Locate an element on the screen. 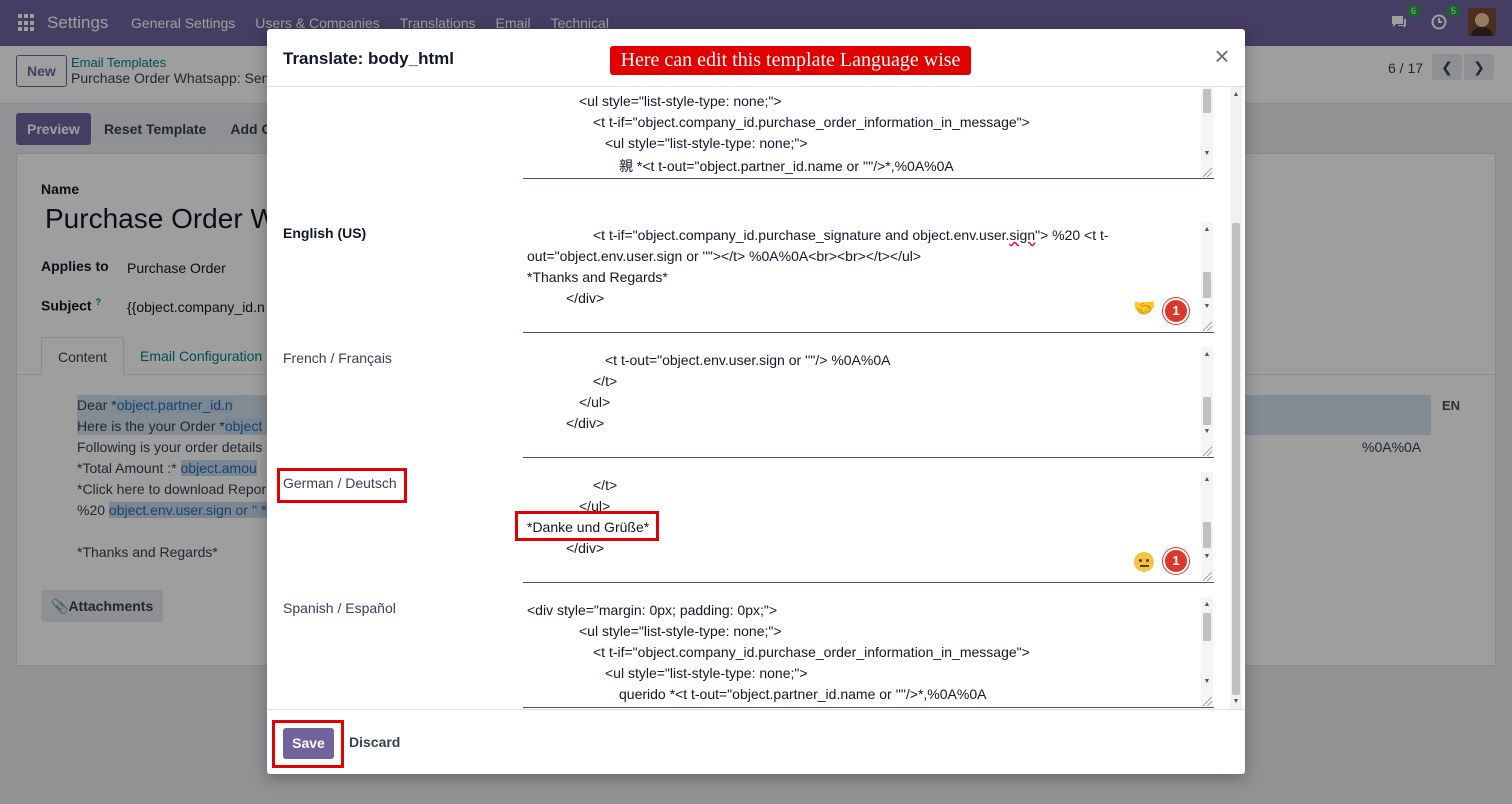  language-label-french: French / Français is located at coordinates (337, 358).